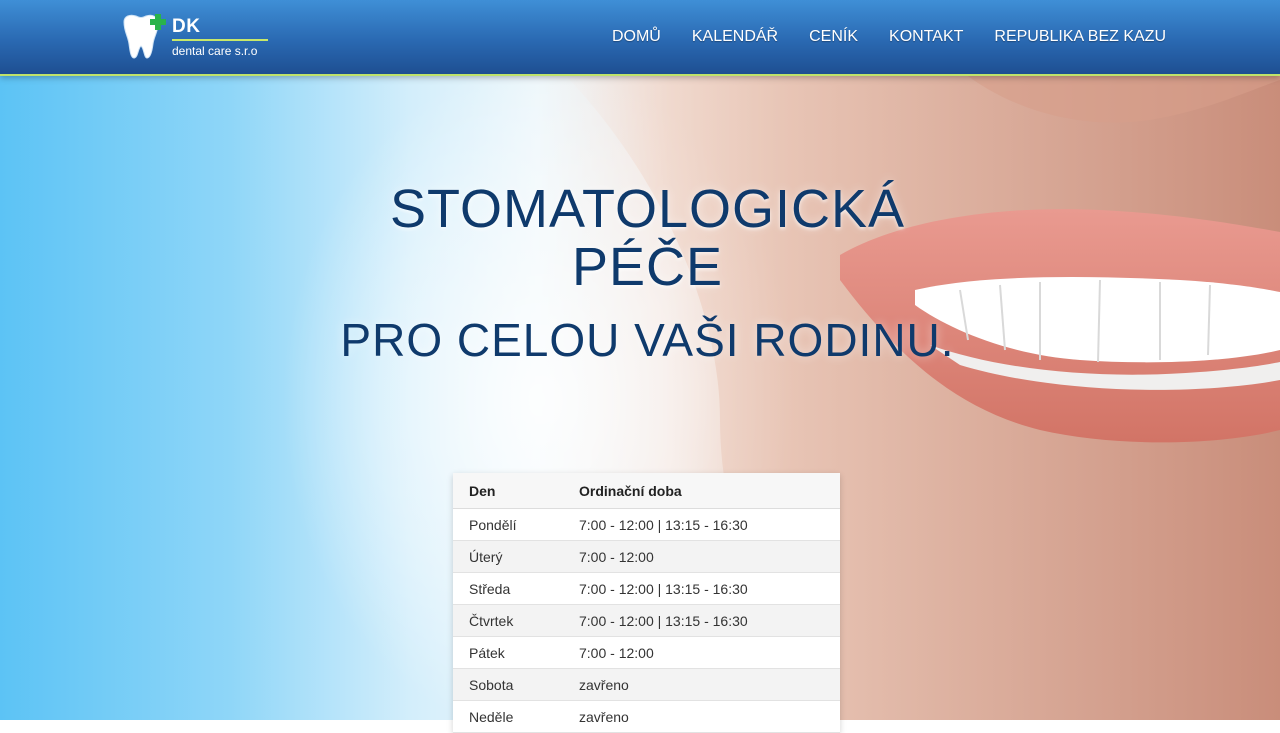  I want to click on table-row: Úterý 7:00 - 12:00, so click(646, 556).